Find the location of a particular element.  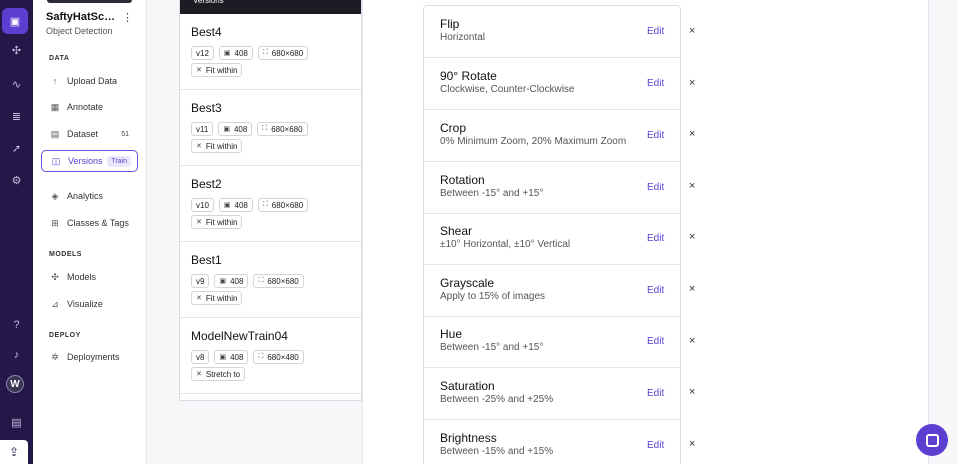

project-thumbnail is located at coordinates (89, 1).